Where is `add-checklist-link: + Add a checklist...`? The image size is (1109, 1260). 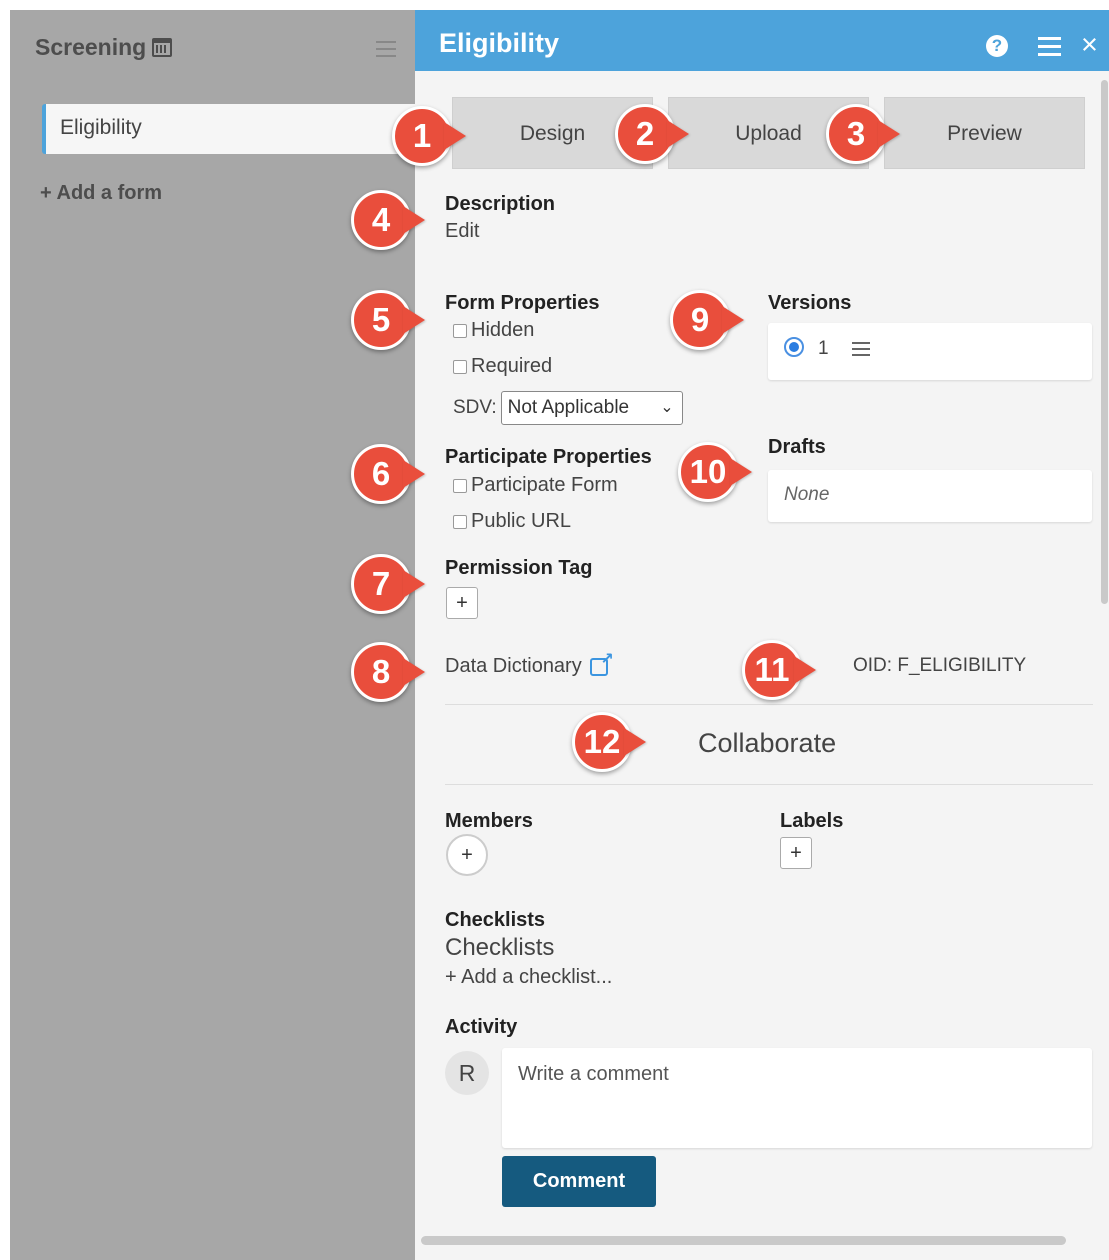
add-checklist-link: + Add a checklist... is located at coordinates (528, 977).